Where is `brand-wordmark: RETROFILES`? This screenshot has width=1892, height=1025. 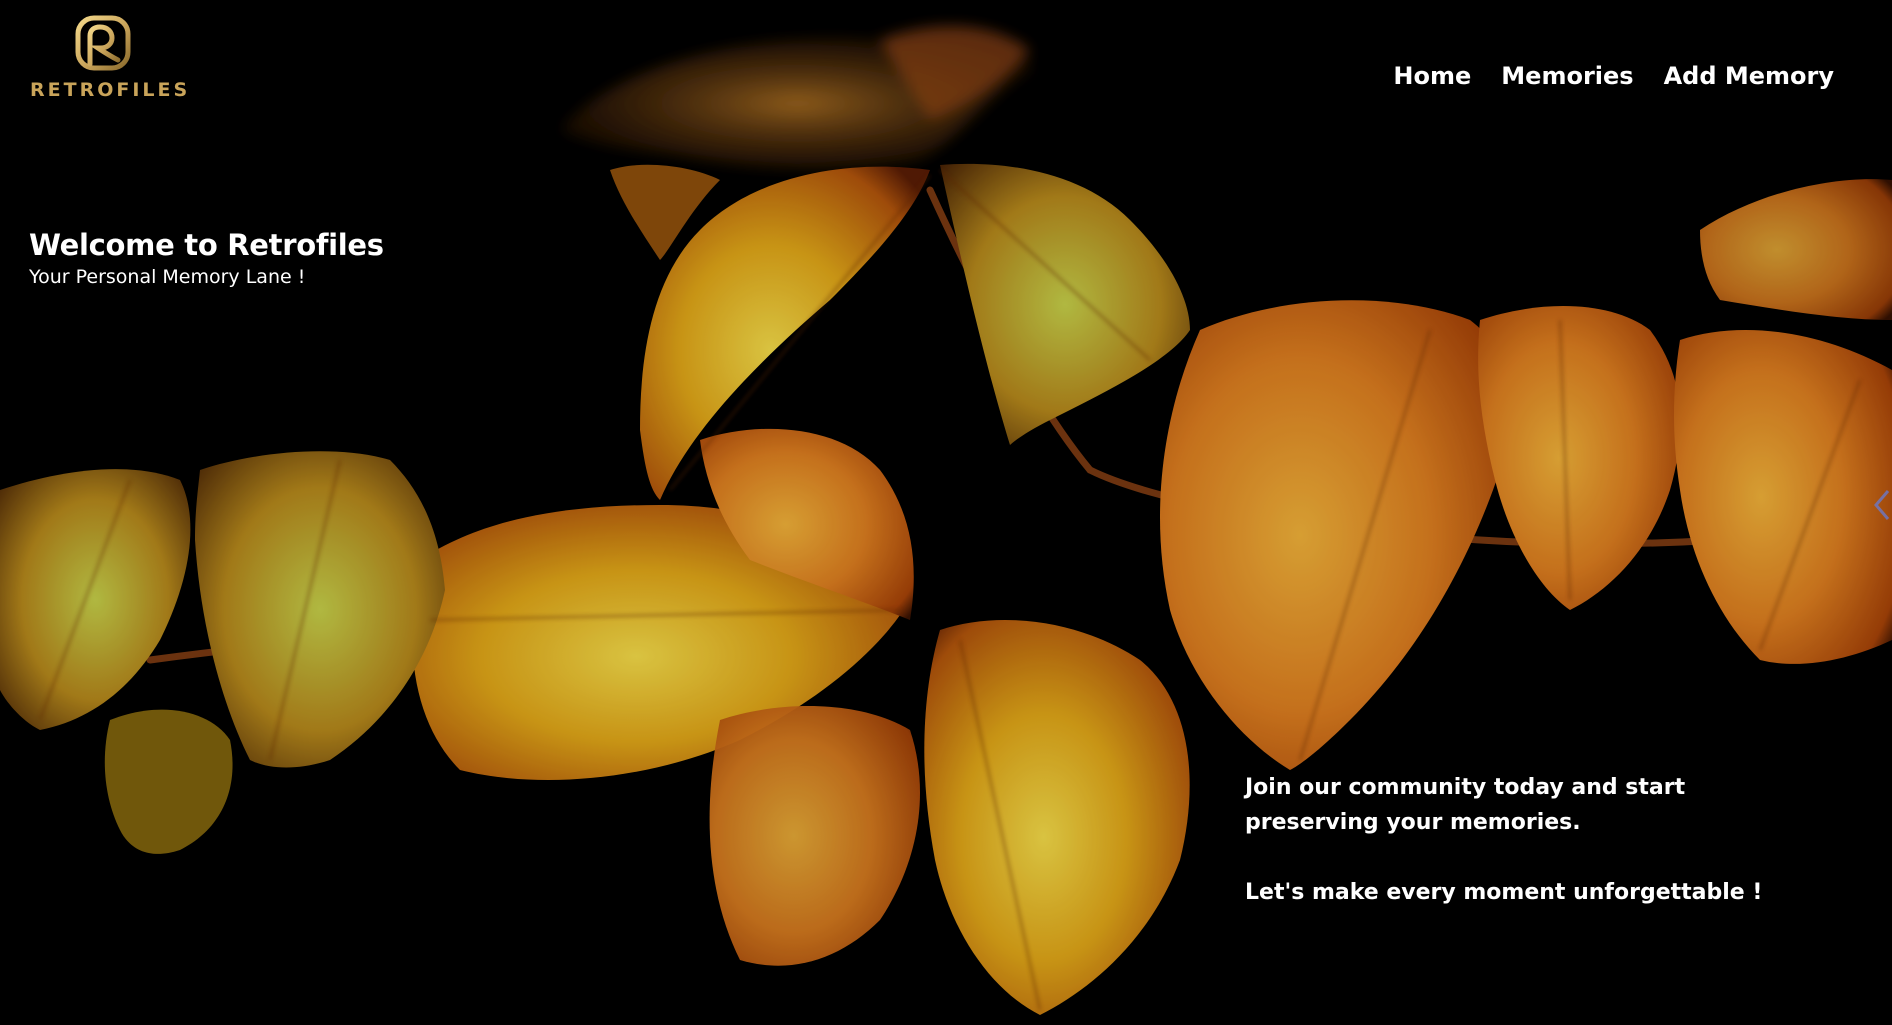 brand-wordmark: RETROFILES is located at coordinates (110, 90).